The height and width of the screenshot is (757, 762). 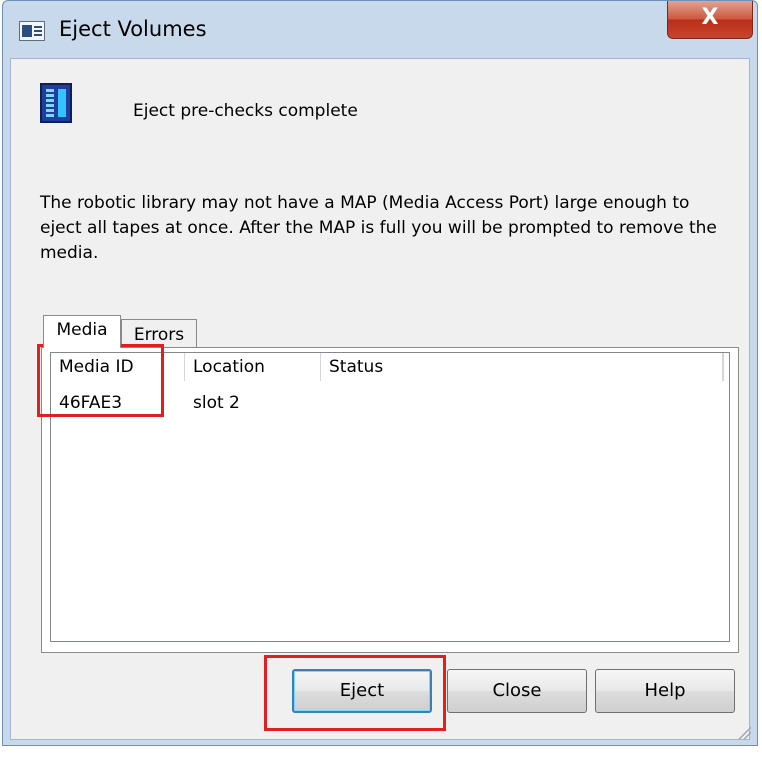 What do you see at coordinates (380, 30) in the screenshot?
I see `title-bar: Eject Volumes X` at bounding box center [380, 30].